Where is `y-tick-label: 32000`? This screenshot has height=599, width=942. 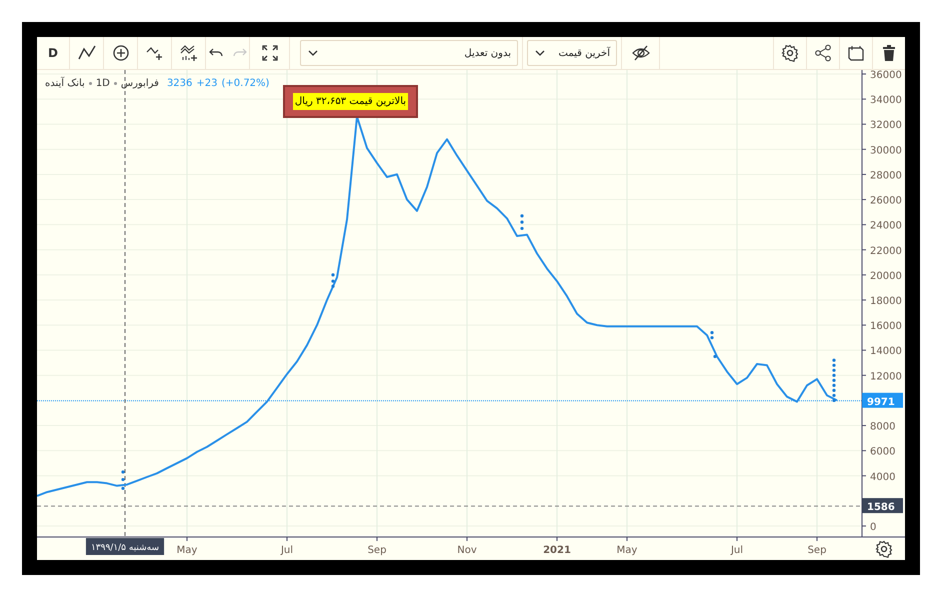
y-tick-label: 32000 is located at coordinates (886, 126).